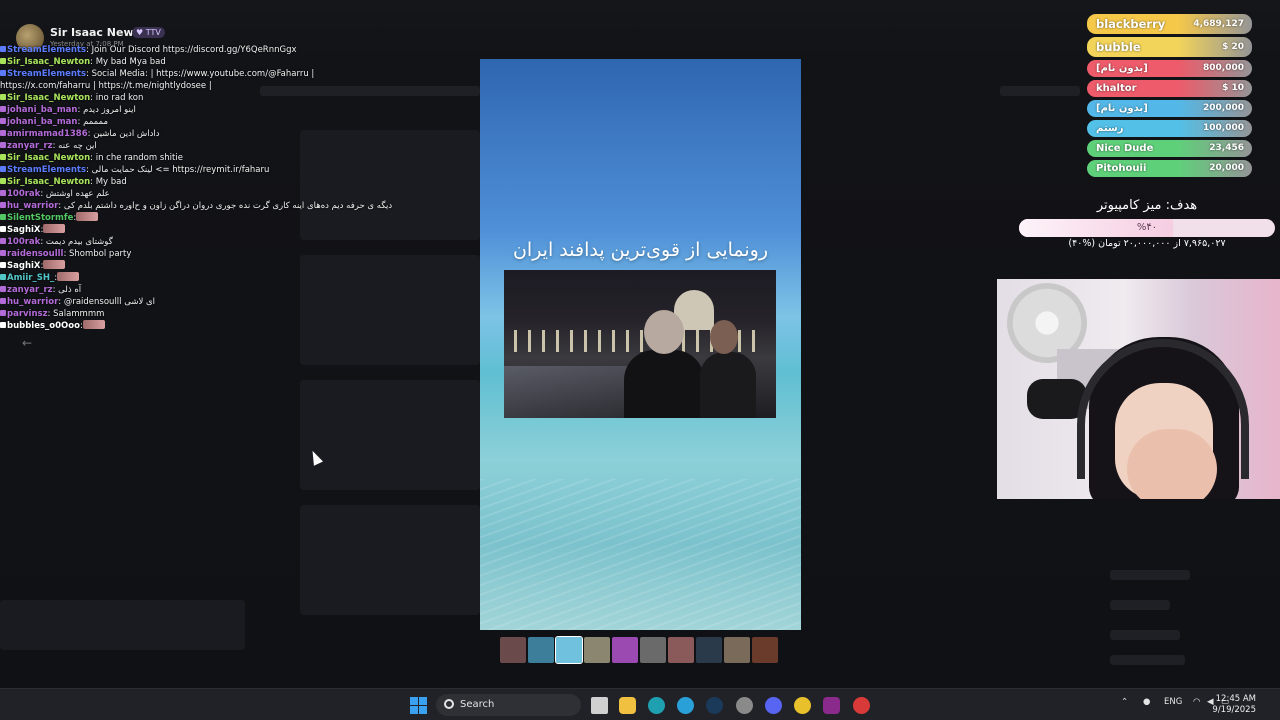 This screenshot has height=720, width=1280. What do you see at coordinates (200, 278) in the screenshot?
I see `chat-message: Amiir_SH_:` at bounding box center [200, 278].